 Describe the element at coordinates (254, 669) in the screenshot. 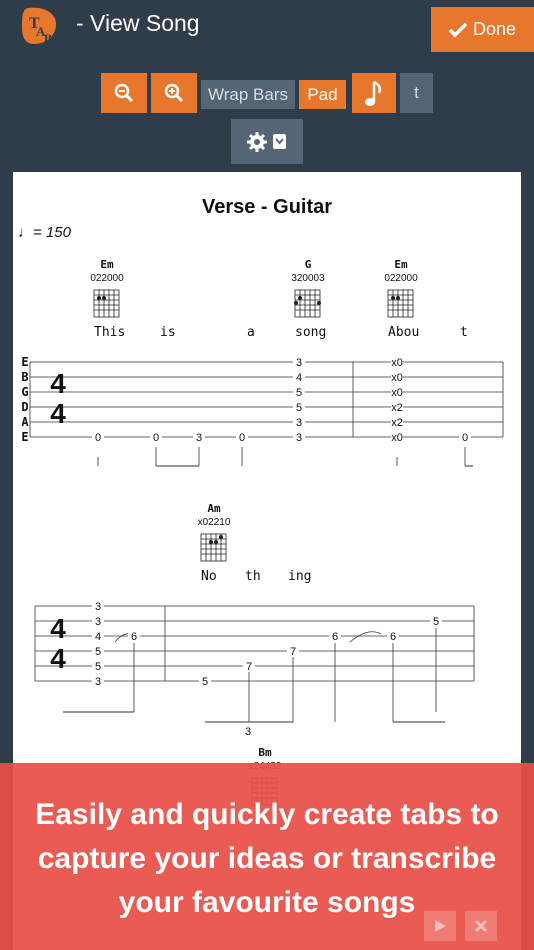

I see `tab-staff: 4433455365776 653` at that location.